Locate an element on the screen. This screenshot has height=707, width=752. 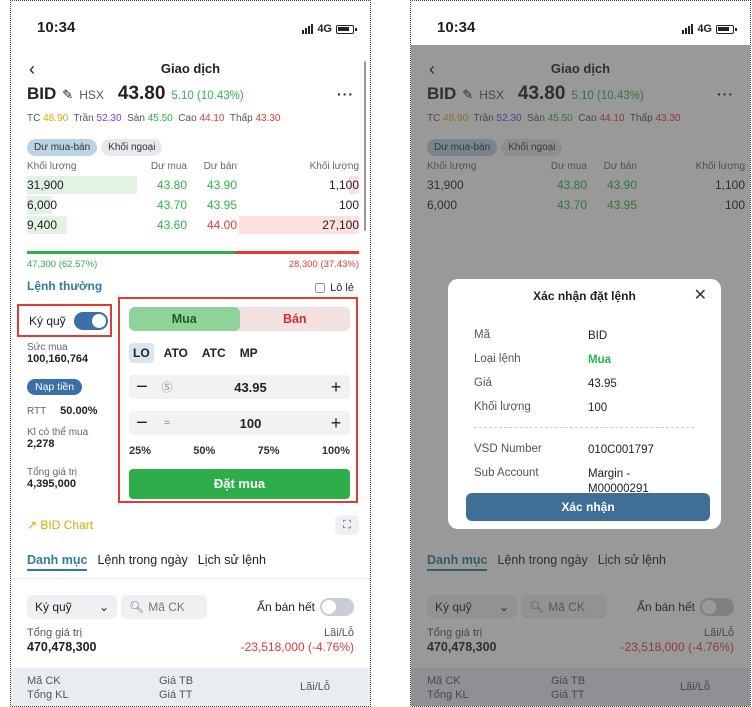
max-buy-info: Kl có thể mua 2,278 is located at coordinates (58, 438).